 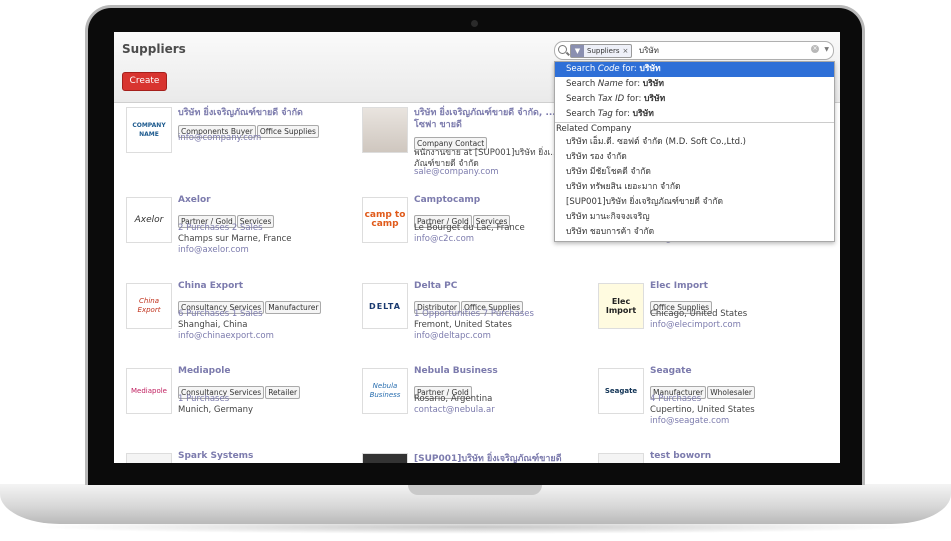 What do you see at coordinates (194, 200) in the screenshot?
I see `supplier-name: Axelor` at bounding box center [194, 200].